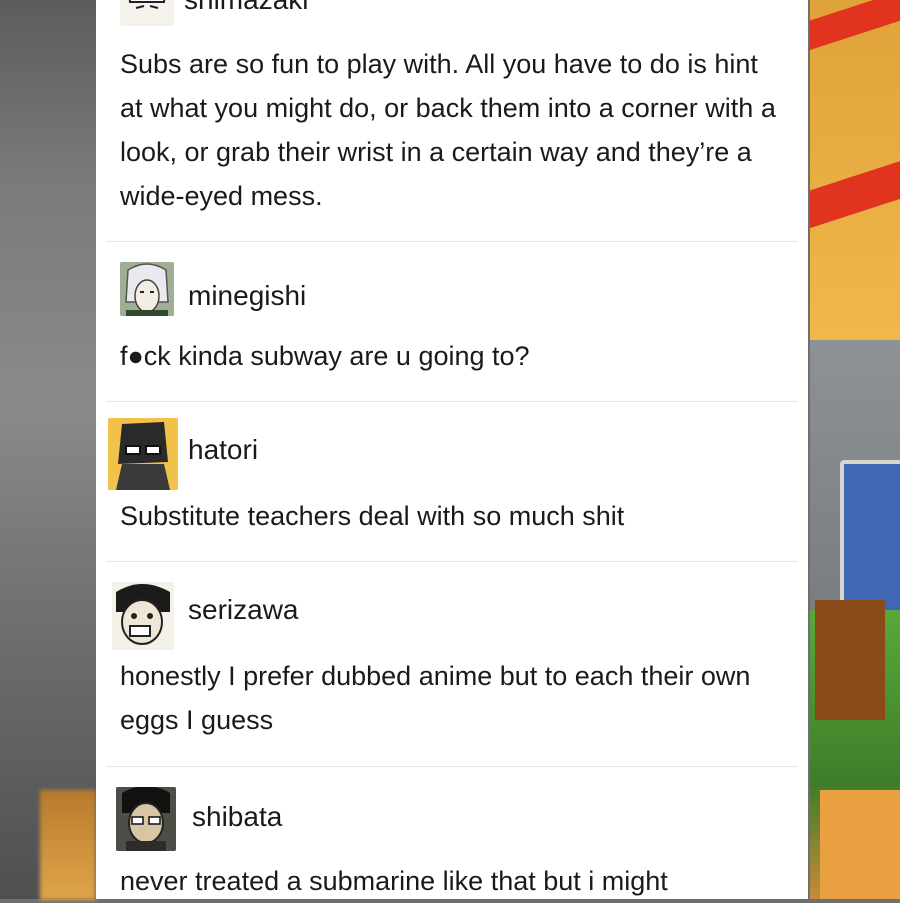 The image size is (900, 903). Describe the element at coordinates (855, 449) in the screenshot. I see `background-right-blur` at that location.